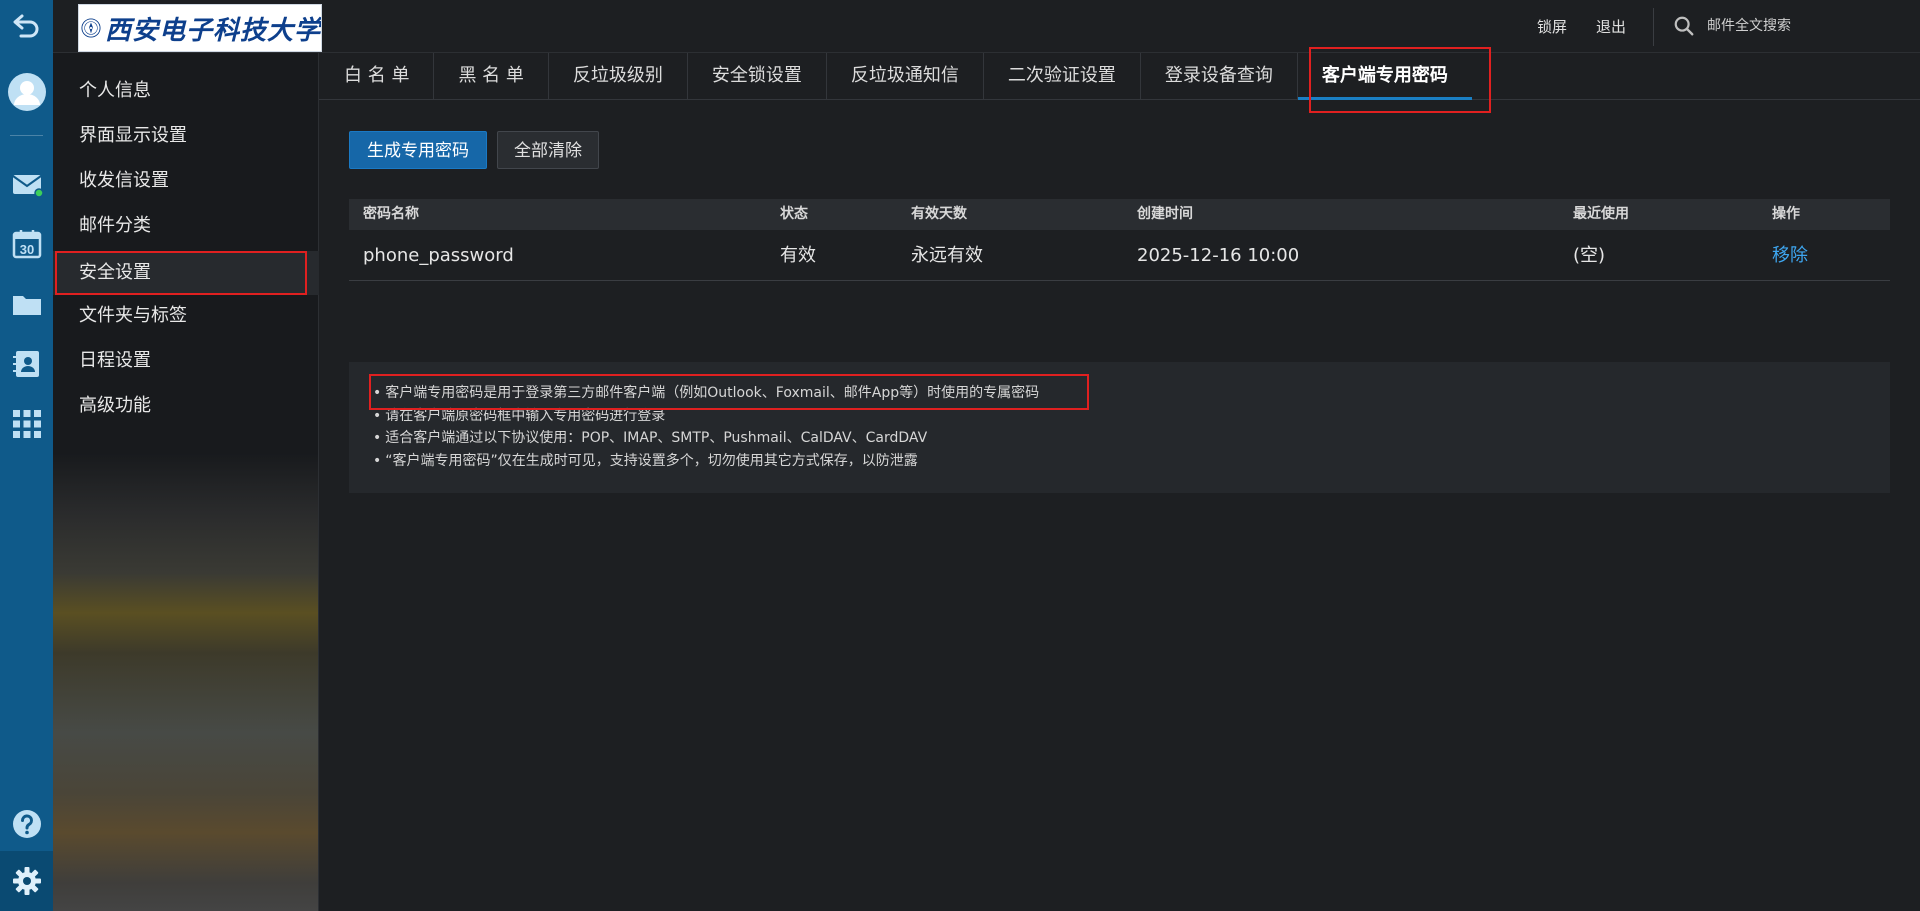 The width and height of the screenshot is (1920, 911). Describe the element at coordinates (186, 136) in the screenshot. I see `sidebar-item-display: 界面显示设置` at that location.